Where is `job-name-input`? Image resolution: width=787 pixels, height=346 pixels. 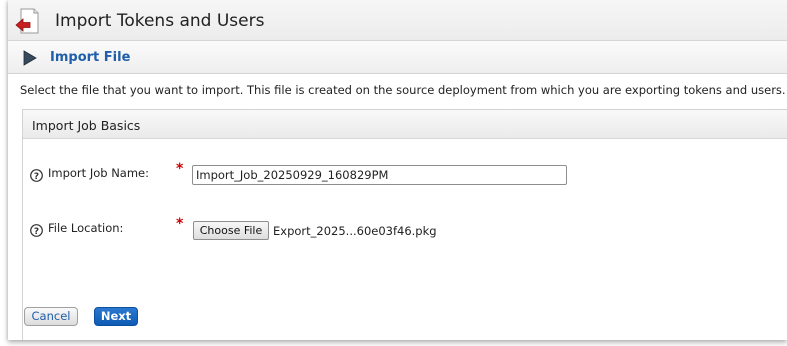 job-name-input is located at coordinates (379, 175).